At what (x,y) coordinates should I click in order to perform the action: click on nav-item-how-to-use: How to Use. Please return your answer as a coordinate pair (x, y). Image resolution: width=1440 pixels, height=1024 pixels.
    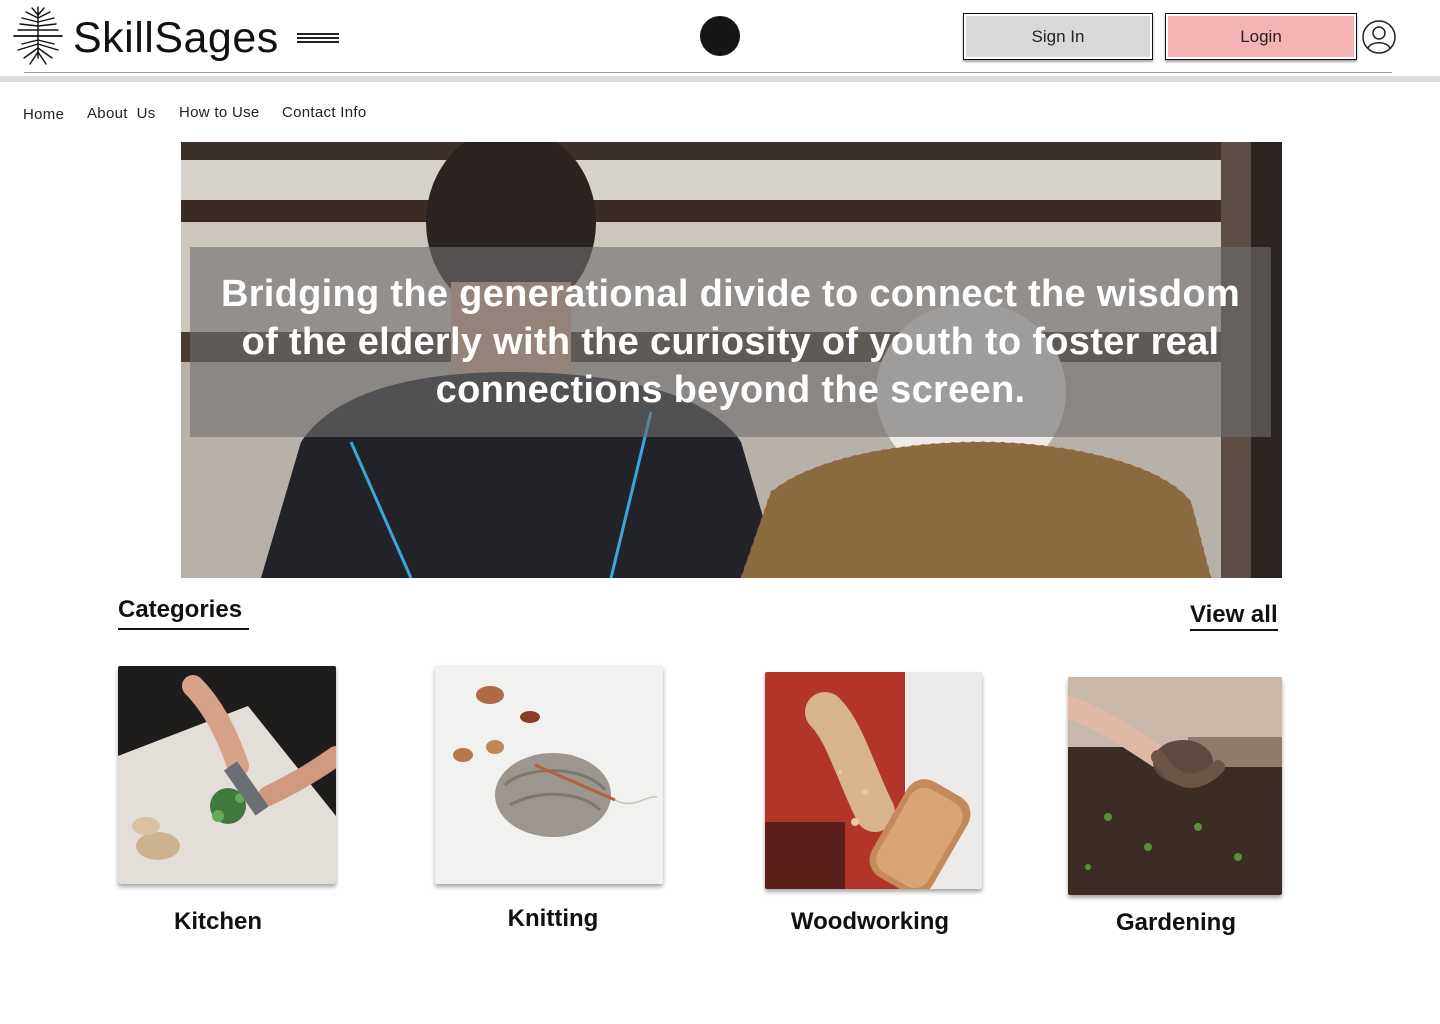
    Looking at the image, I should click on (219, 112).